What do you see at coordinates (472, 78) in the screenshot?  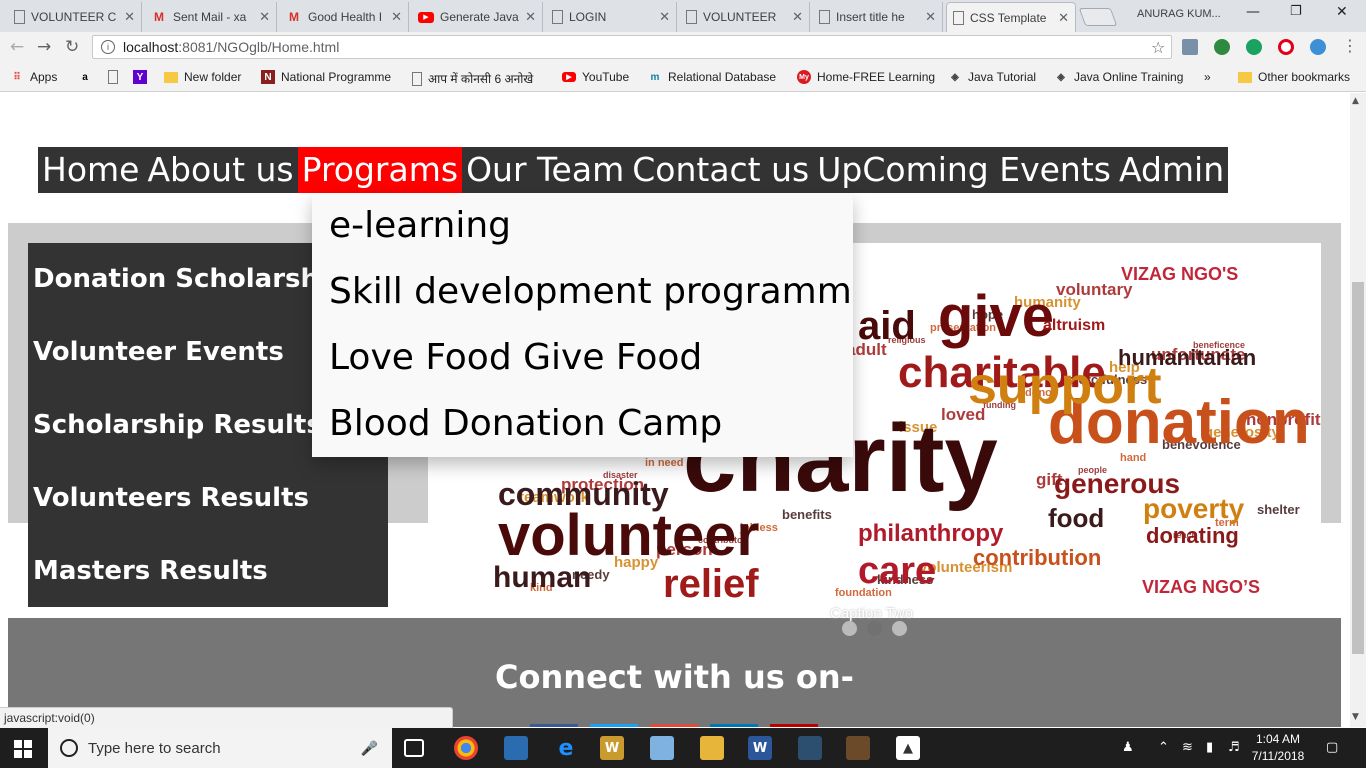 I see `bookmark-item: आप में कोनसी 6 अनोखे` at bounding box center [472, 78].